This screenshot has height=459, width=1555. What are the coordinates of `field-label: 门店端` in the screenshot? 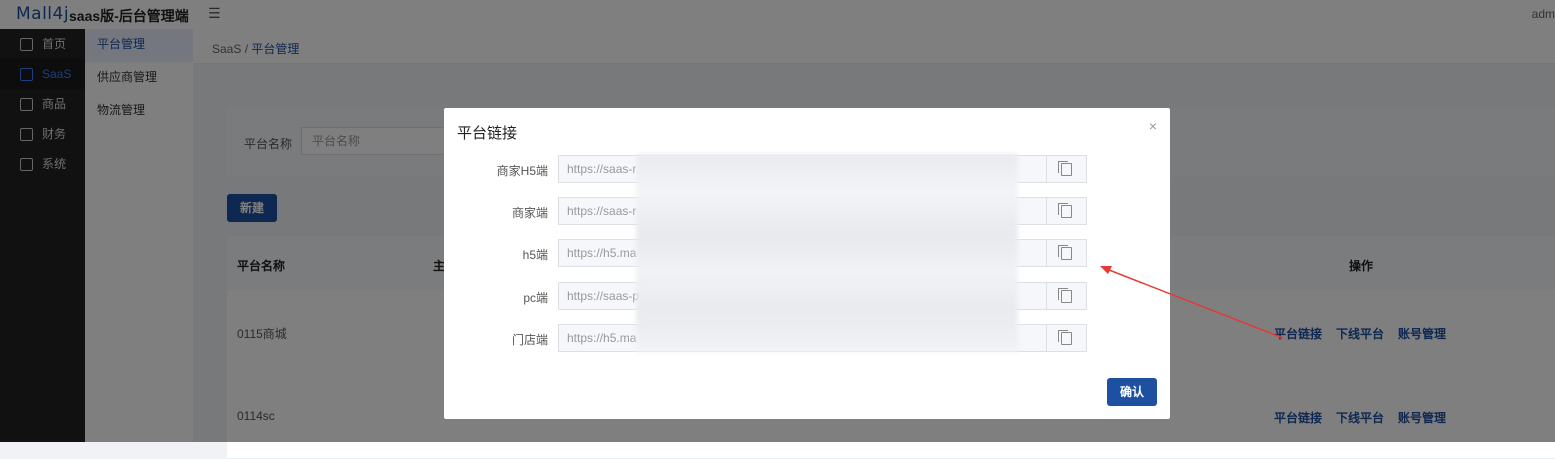 It's located at (529, 340).